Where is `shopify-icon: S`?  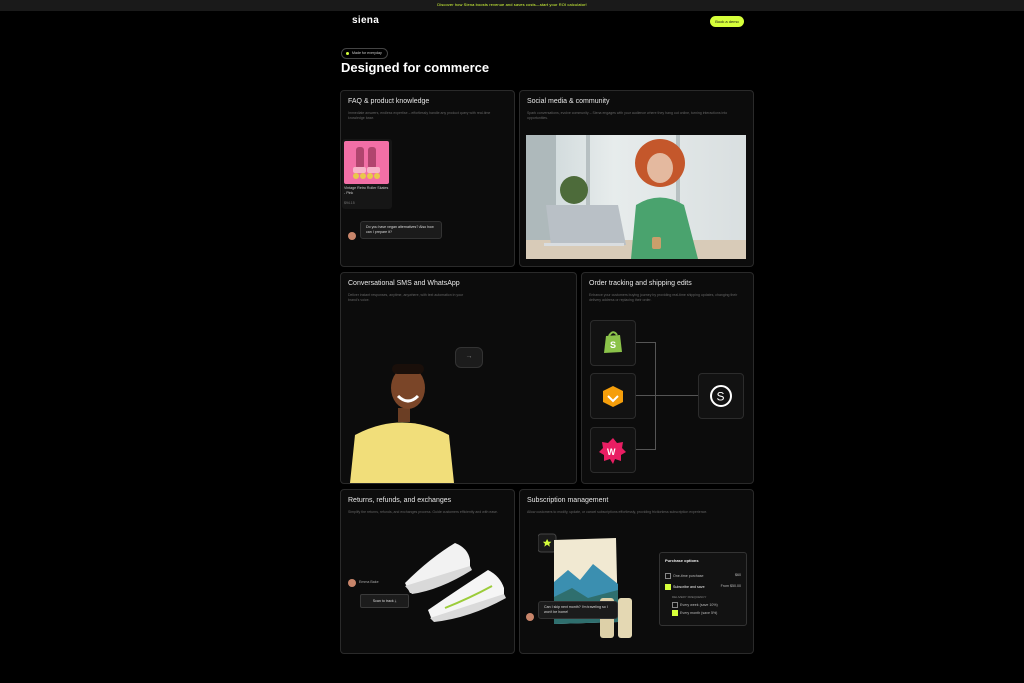 shopify-icon: S is located at coordinates (613, 342).